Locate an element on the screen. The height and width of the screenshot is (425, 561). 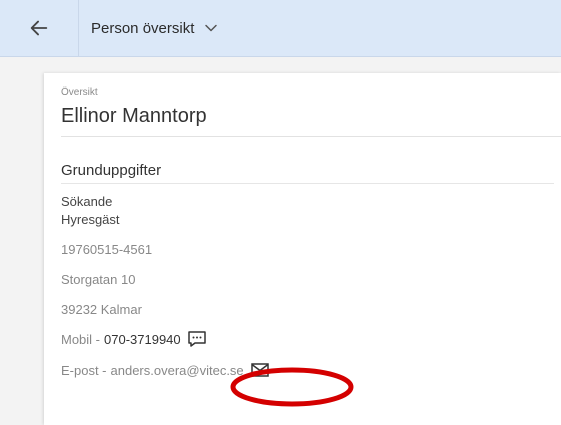
view-selector-dropdown: Person översikt is located at coordinates (154, 28).